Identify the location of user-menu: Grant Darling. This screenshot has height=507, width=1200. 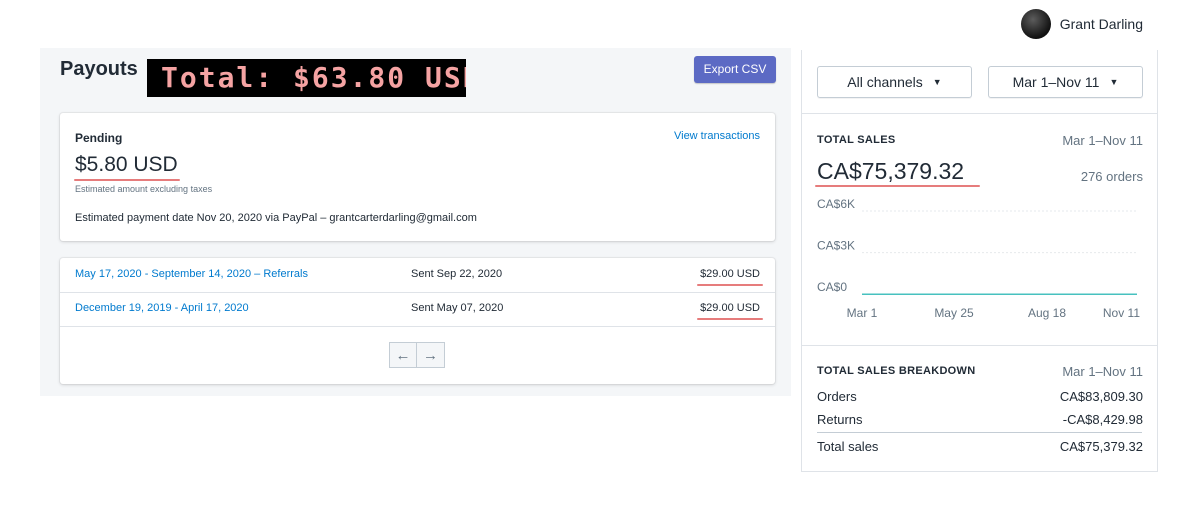
(1081, 24).